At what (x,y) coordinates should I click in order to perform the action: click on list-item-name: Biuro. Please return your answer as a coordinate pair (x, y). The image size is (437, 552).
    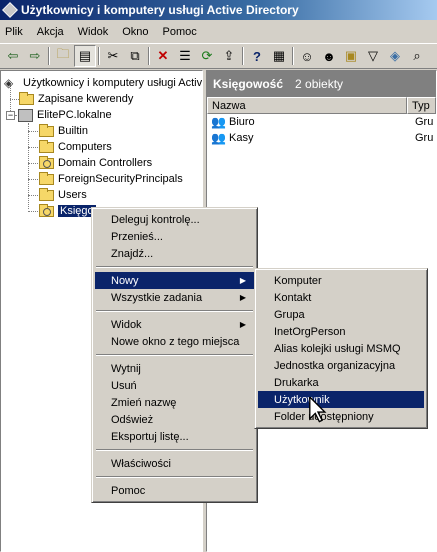
    Looking at the image, I should click on (242, 122).